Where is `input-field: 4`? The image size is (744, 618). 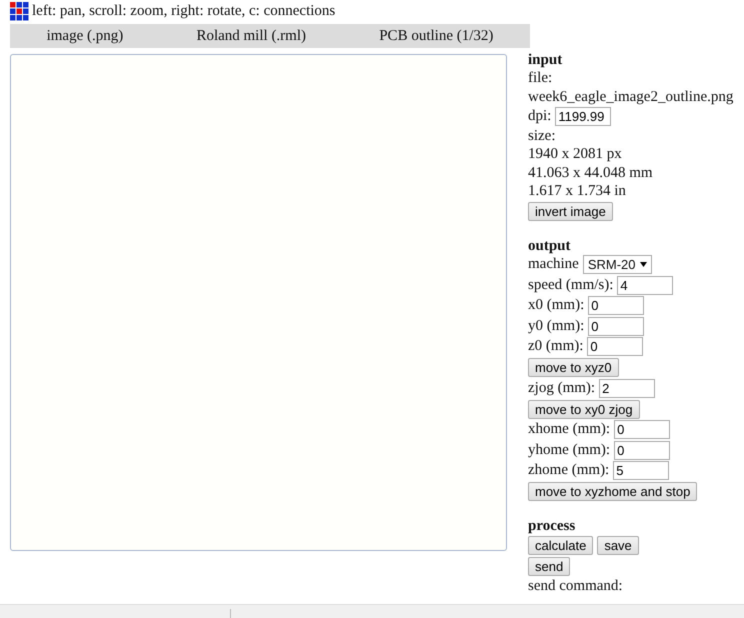 input-field: 4 is located at coordinates (645, 285).